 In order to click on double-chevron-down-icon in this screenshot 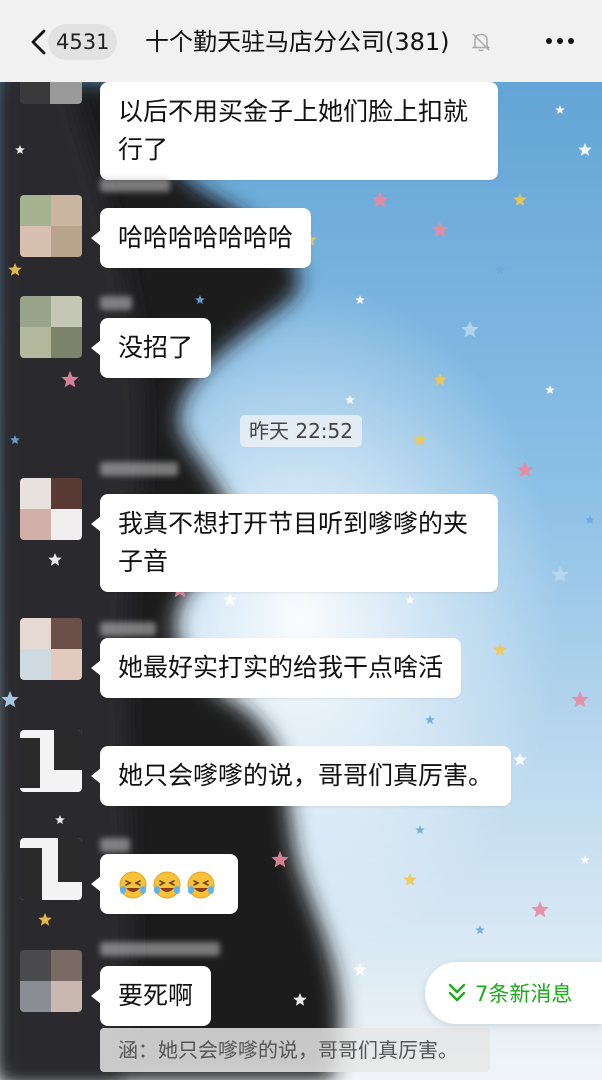, I will do `click(457, 992)`.